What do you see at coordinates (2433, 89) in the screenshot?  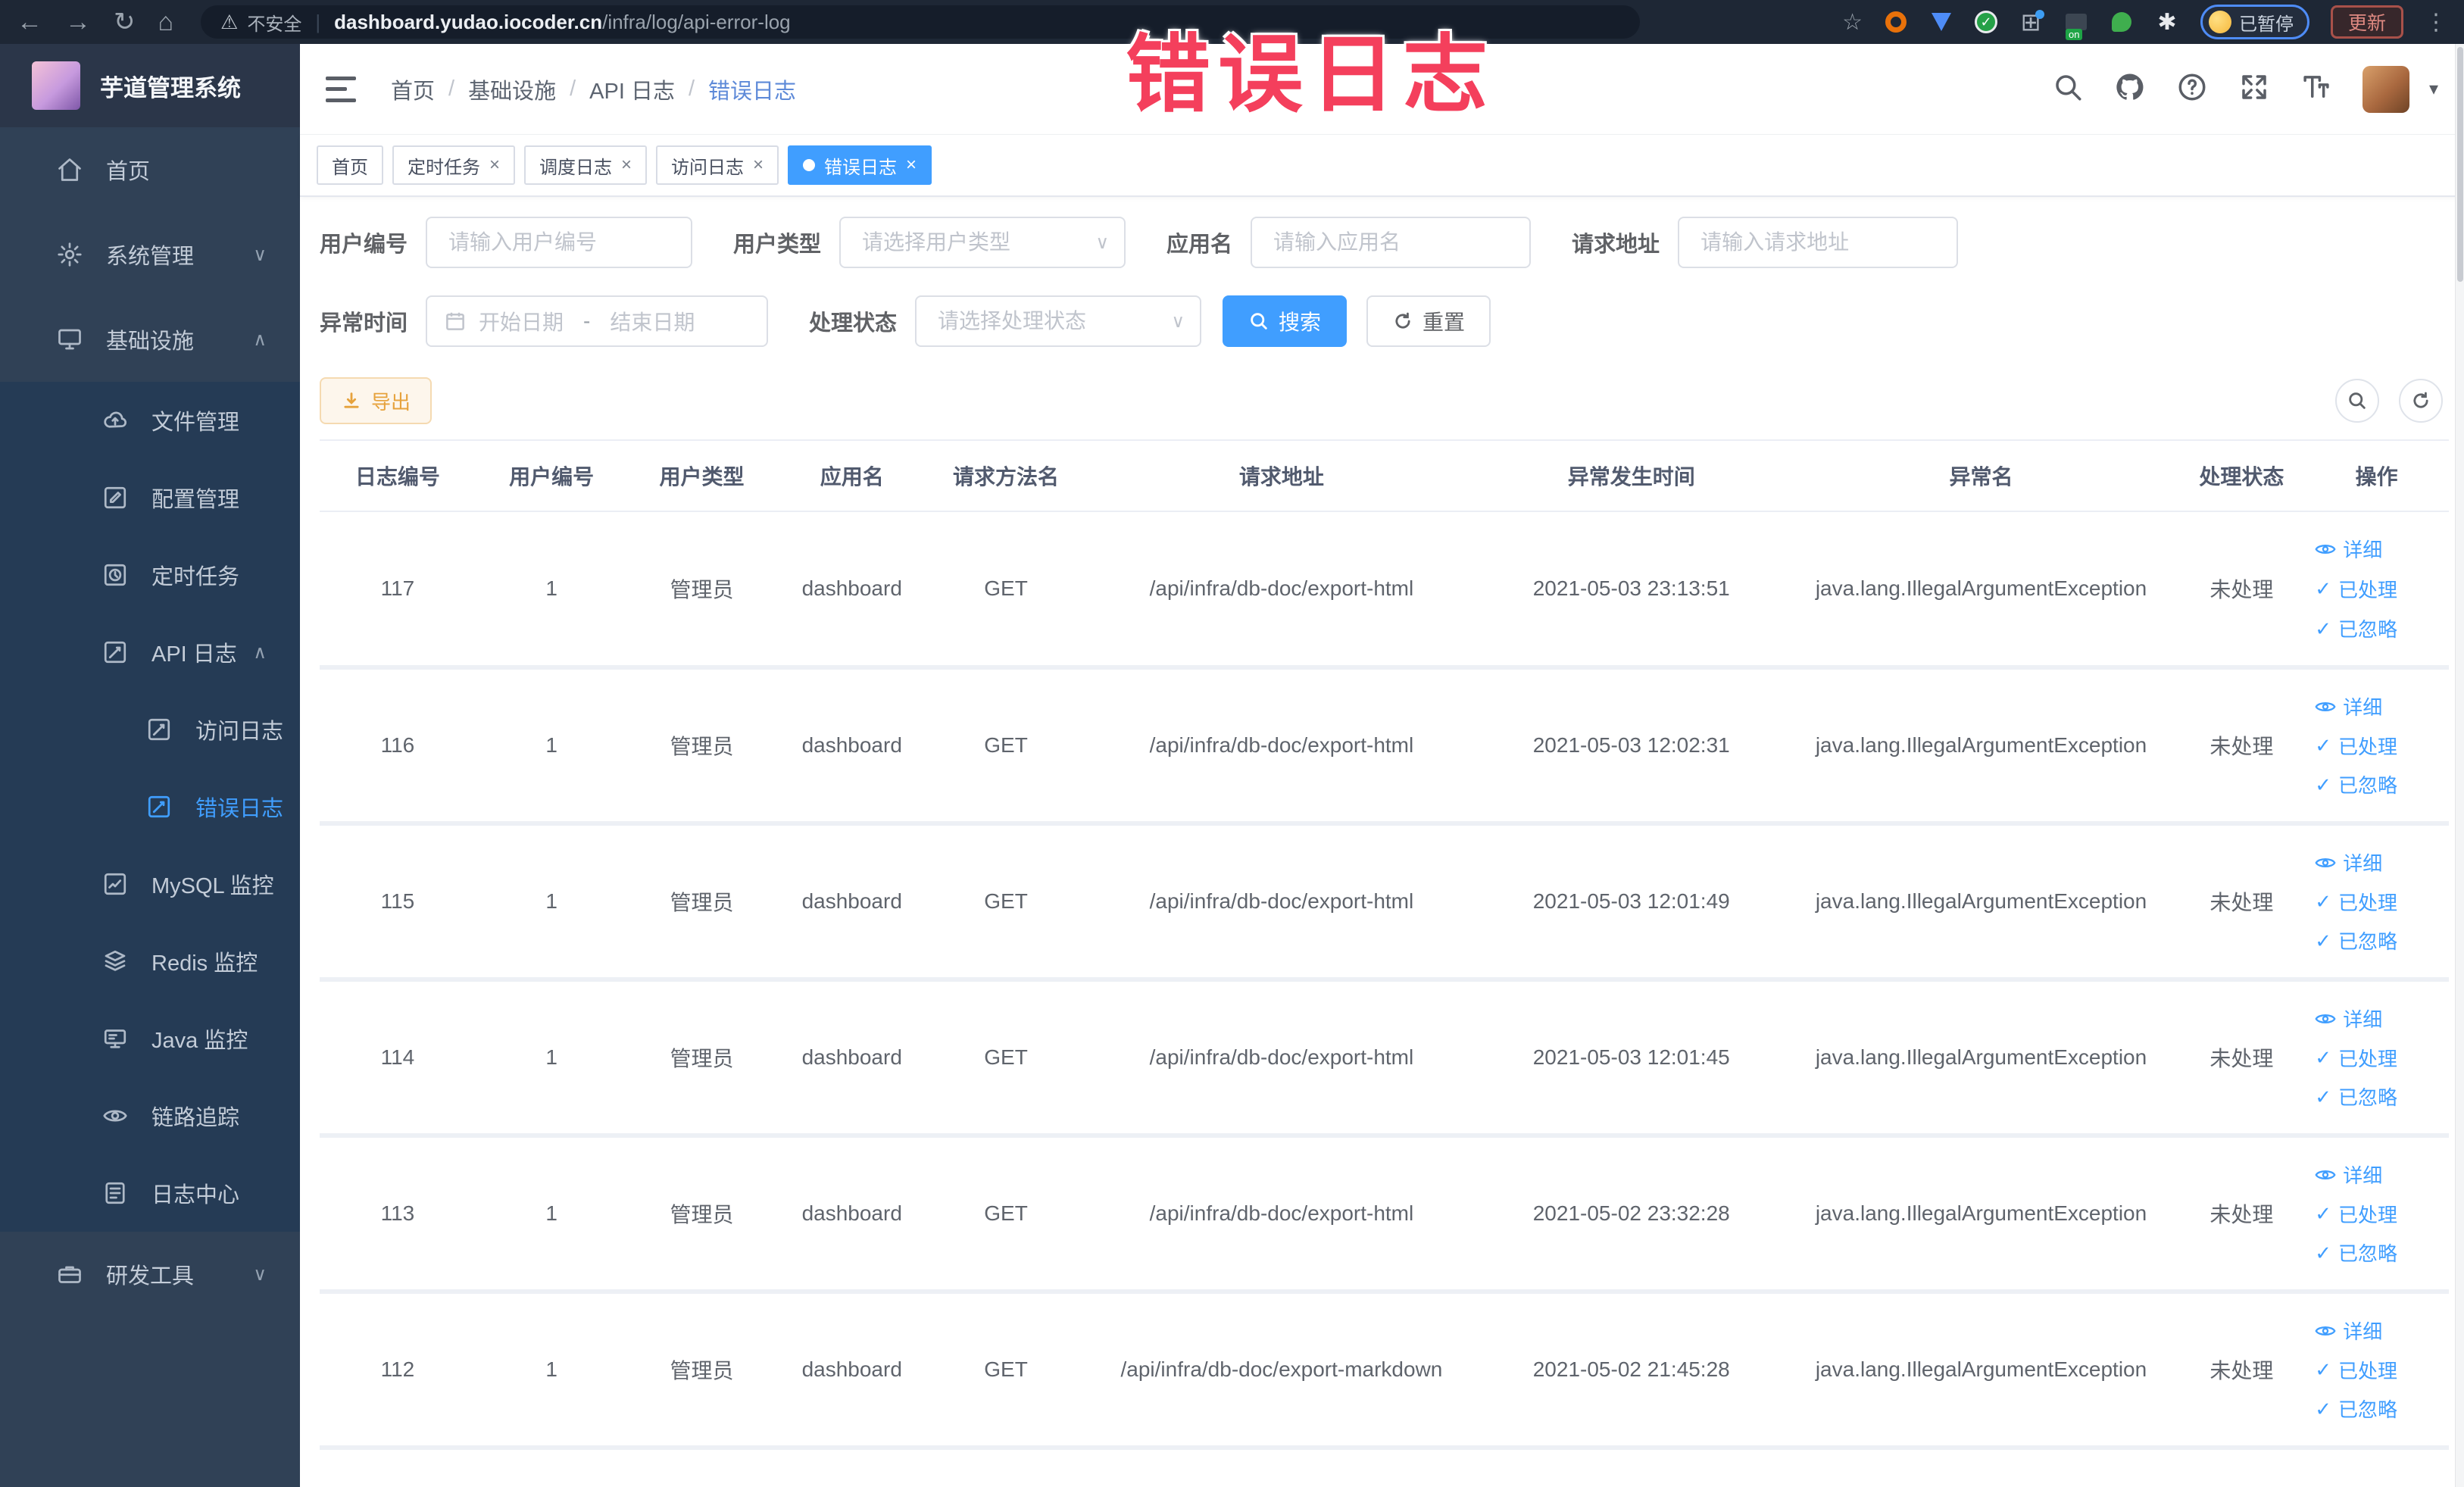 I see `caret-down-icon: ▾` at bounding box center [2433, 89].